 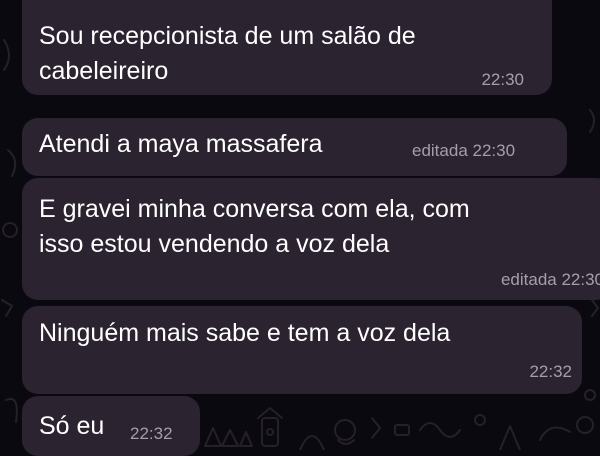 I want to click on message-text-line: cabeleireiro, so click(x=104, y=71).